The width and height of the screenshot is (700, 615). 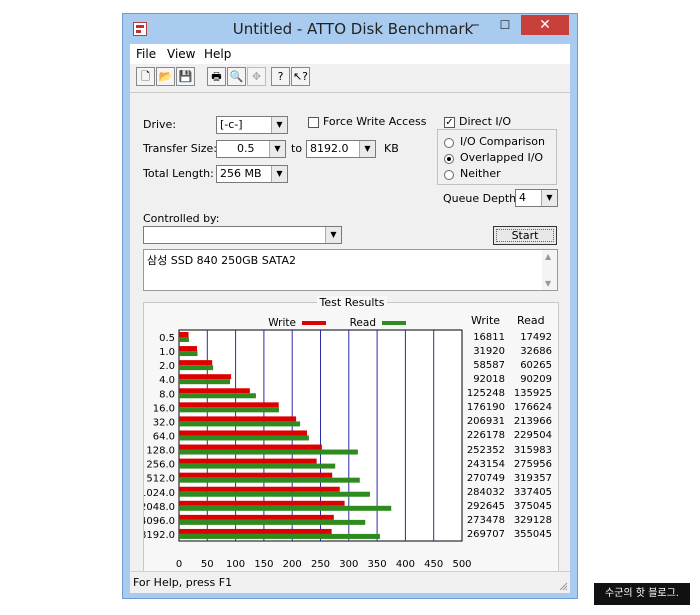 What do you see at coordinates (280, 76) in the screenshot?
I see `help-icon: ?` at bounding box center [280, 76].